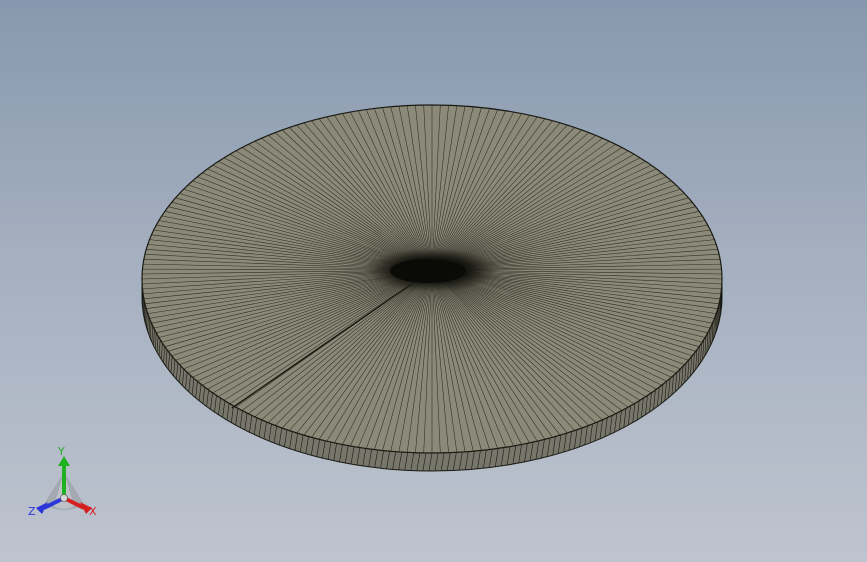 The height and width of the screenshot is (562, 867). I want to click on x-axis-label: X, so click(93, 511).